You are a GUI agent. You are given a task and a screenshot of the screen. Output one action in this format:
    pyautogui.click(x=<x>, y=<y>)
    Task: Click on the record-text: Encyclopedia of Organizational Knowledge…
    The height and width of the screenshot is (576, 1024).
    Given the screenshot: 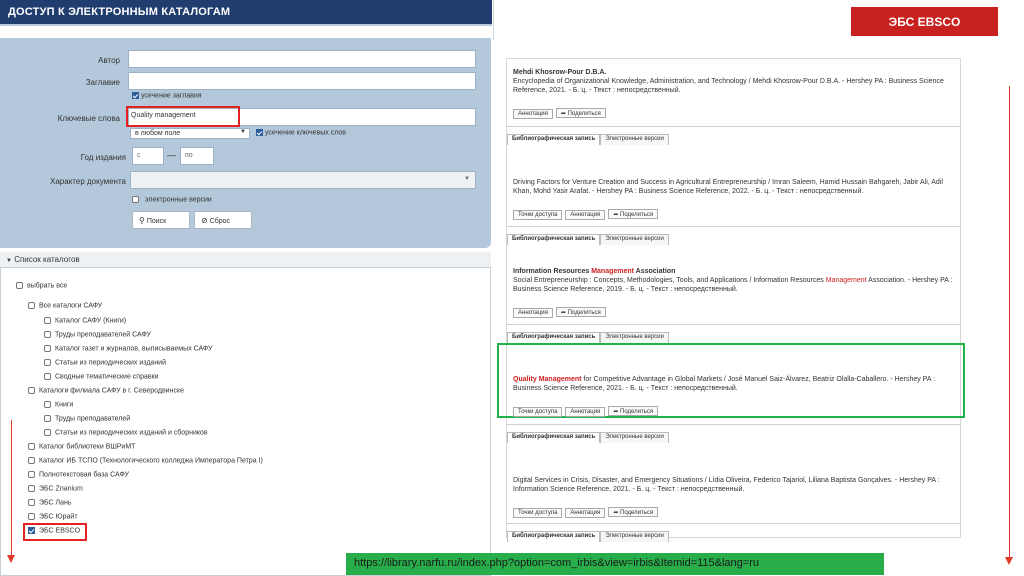 What is the action you would take?
    pyautogui.click(x=728, y=86)
    